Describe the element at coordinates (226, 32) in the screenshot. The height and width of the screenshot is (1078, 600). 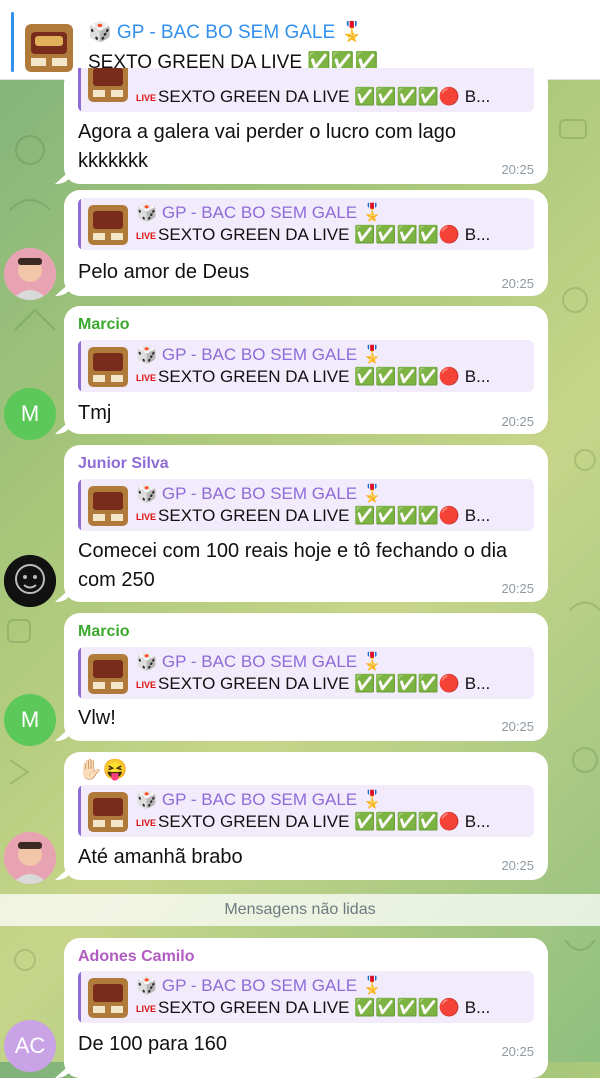
I see `pinned-title: 🎲 GP - BAC BO SEM GALE 🎖️` at that location.